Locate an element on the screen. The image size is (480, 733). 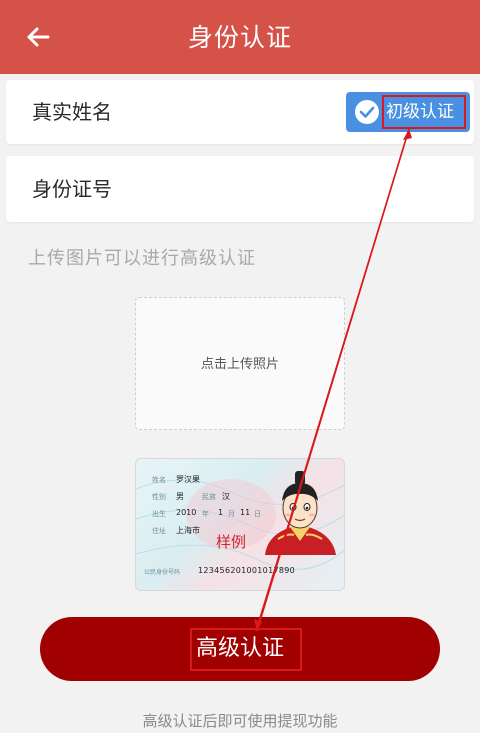
card-id-number: 123456201001017890 is located at coordinates (247, 570).